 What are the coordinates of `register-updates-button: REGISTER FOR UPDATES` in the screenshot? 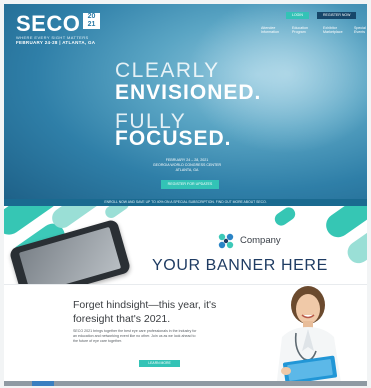 It's located at (190, 184).